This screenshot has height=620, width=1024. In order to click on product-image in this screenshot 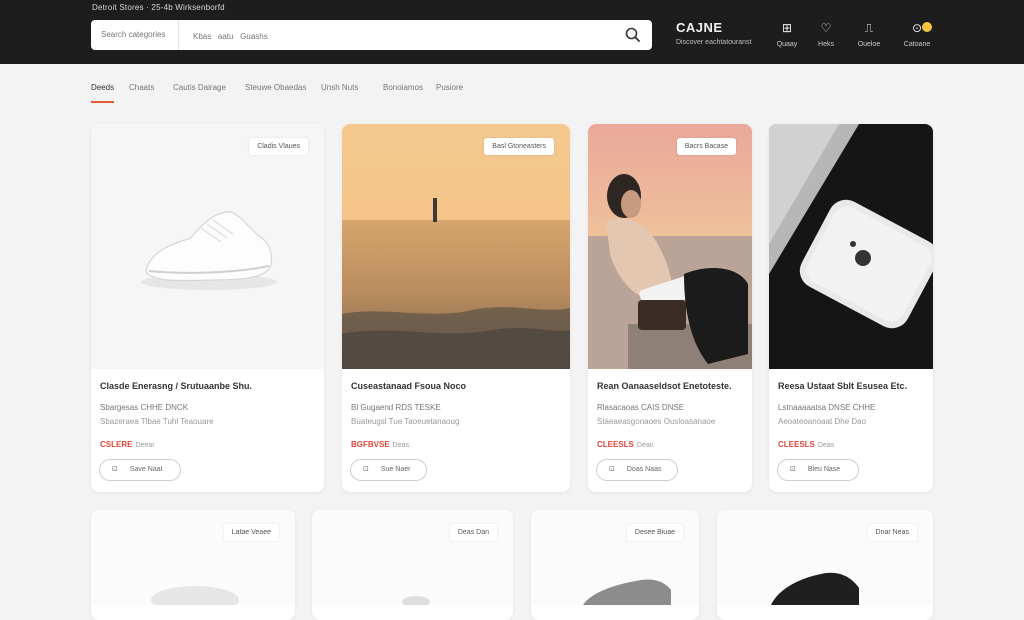, I will do `click(851, 246)`.